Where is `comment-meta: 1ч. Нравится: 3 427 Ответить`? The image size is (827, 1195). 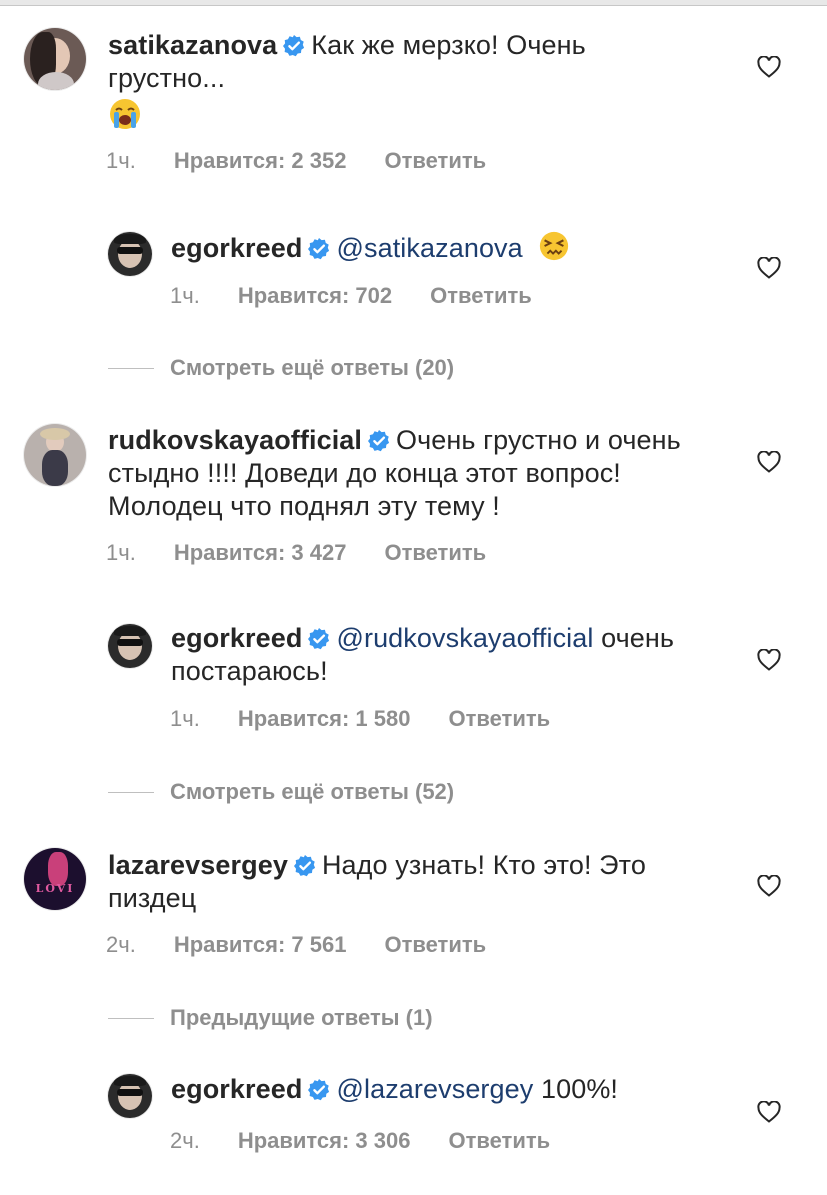
comment-meta: 1ч. Нравится: 3 427 Ответить is located at coordinates (315, 553).